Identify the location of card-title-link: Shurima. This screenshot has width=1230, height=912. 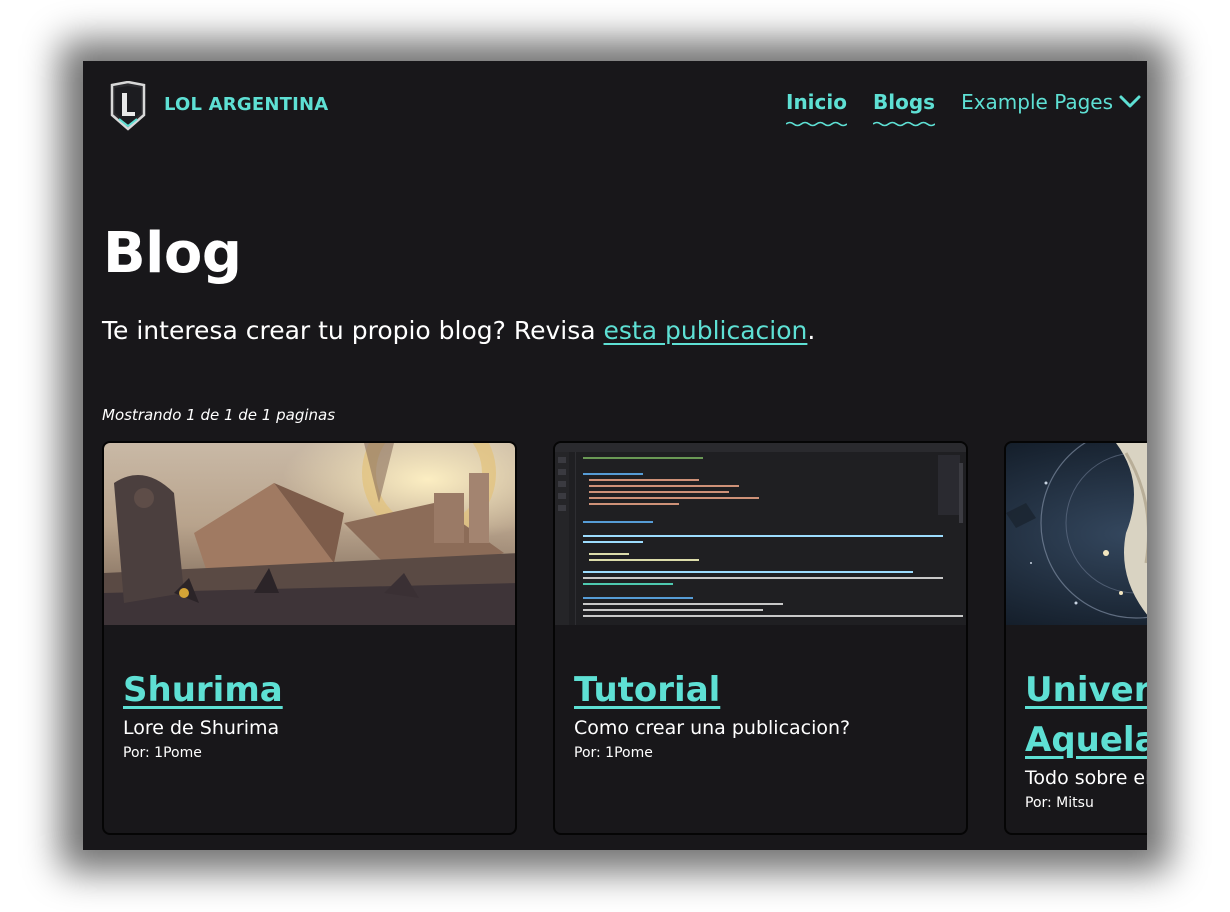
(314, 690).